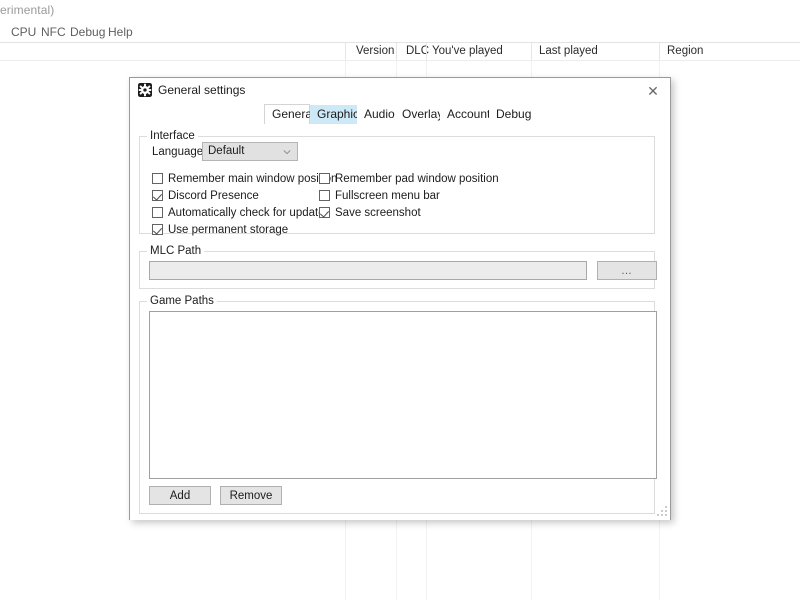 Image resolution: width=800 pixels, height=600 pixels. Describe the element at coordinates (375, 51) in the screenshot. I see `column-header-version: Version` at that location.